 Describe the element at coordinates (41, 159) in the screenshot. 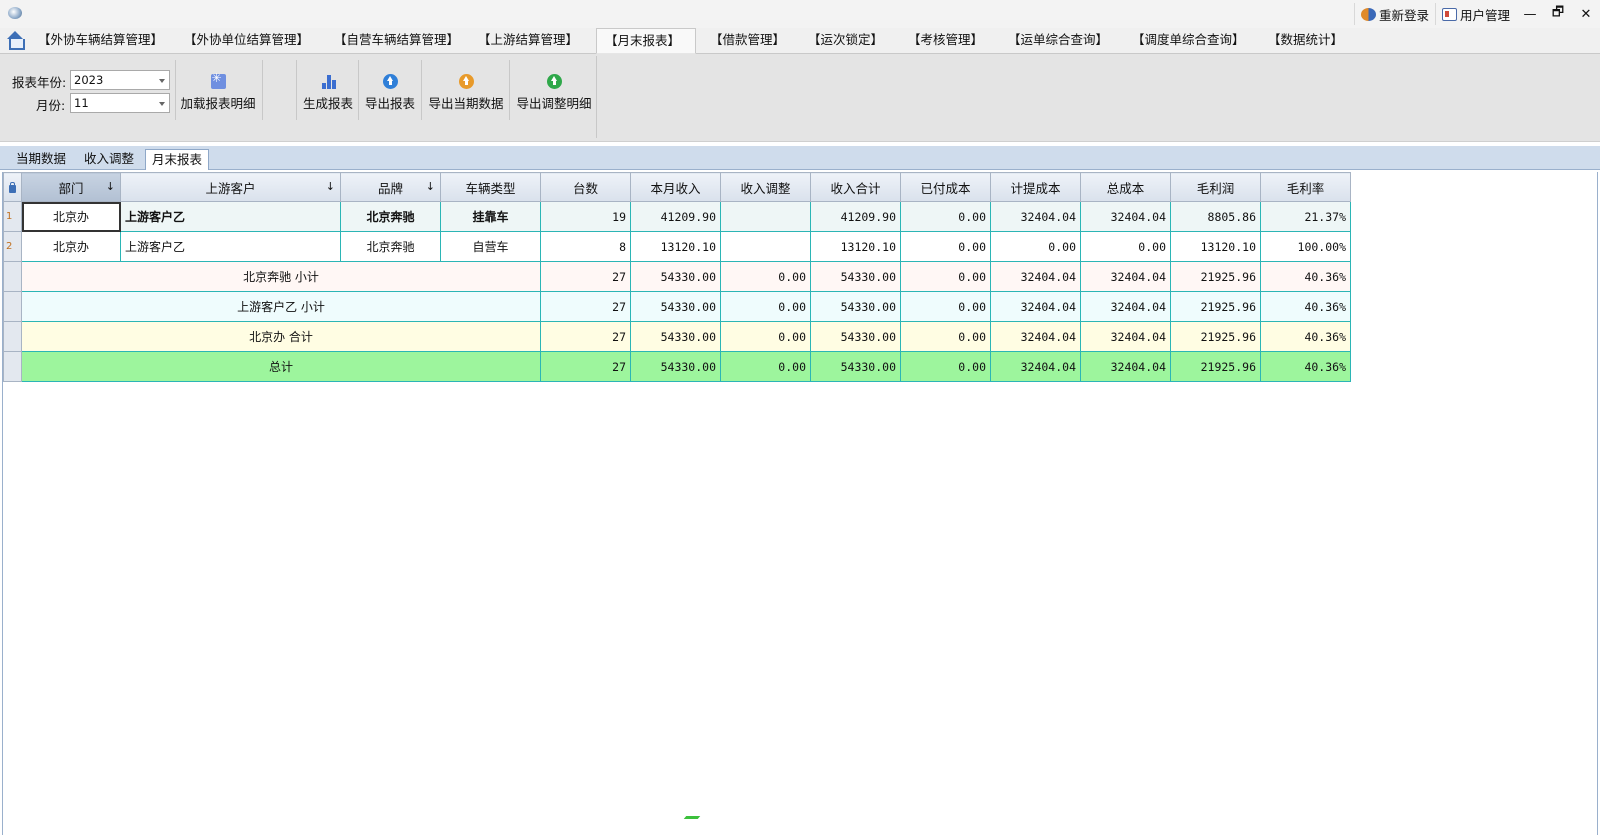

I see `tab-current-period-data: 当期数据` at that location.